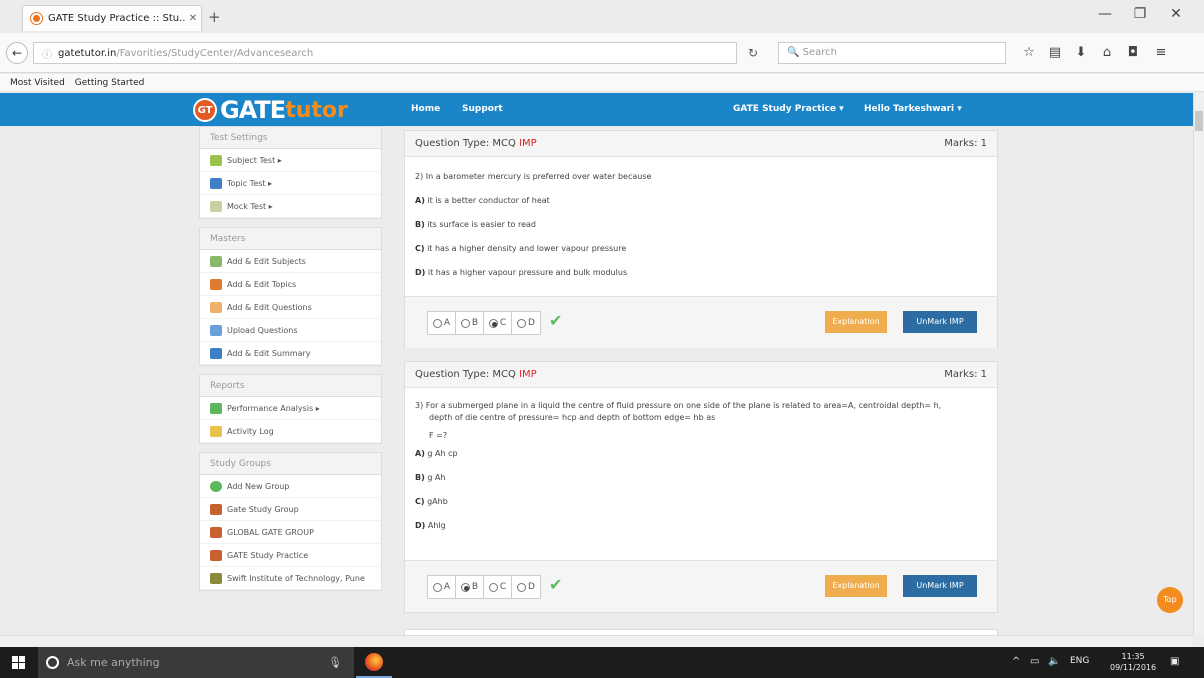 Image resolution: width=1204 pixels, height=678 pixels. I want to click on home-icon: ⌂, so click(1107, 52).